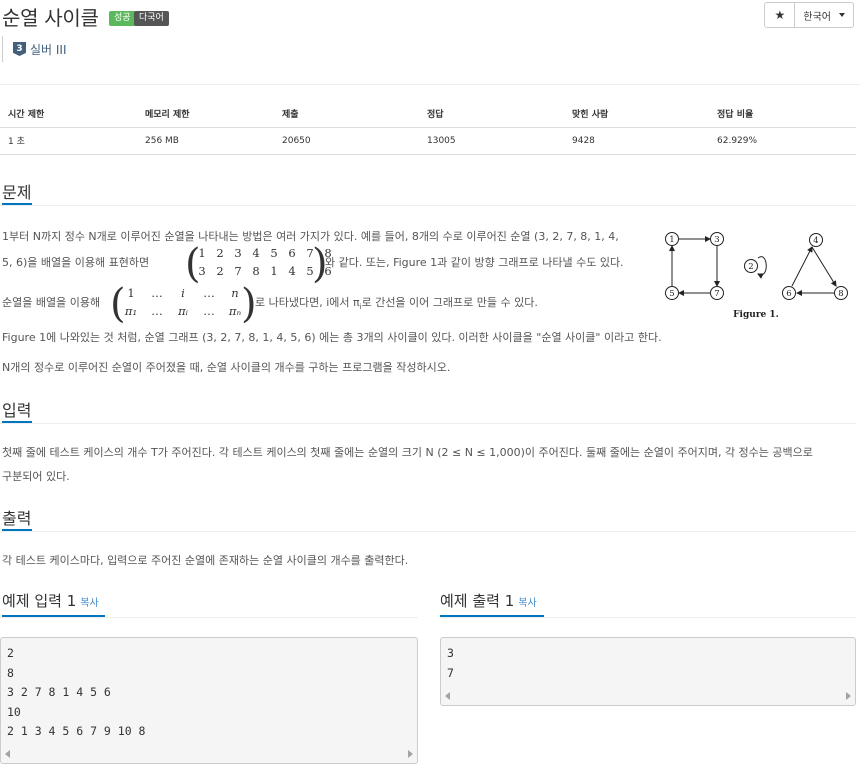 The width and height of the screenshot is (862, 766). Describe the element at coordinates (756, 315) in the screenshot. I see `figure-caption: Figure 1.` at that location.